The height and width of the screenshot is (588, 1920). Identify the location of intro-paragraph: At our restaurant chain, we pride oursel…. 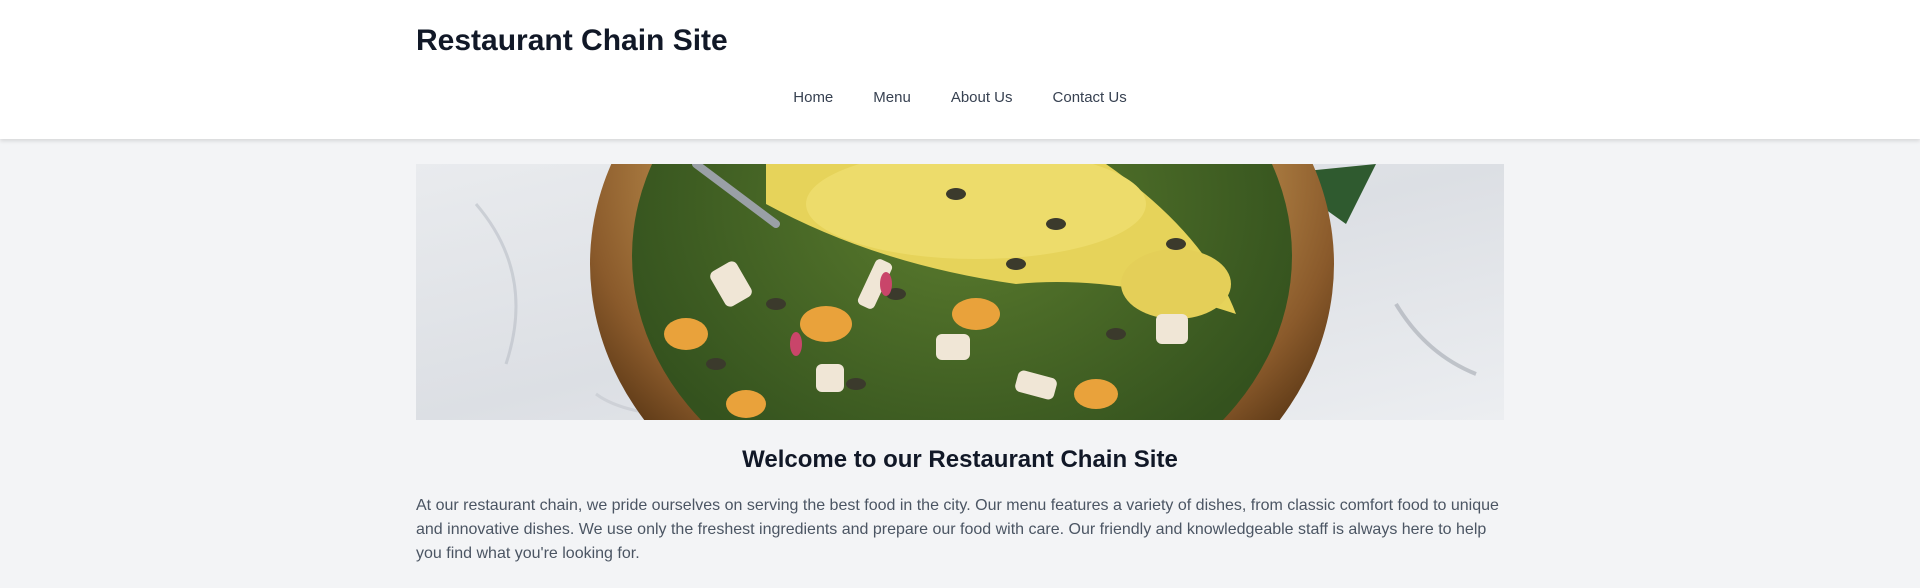
(957, 529).